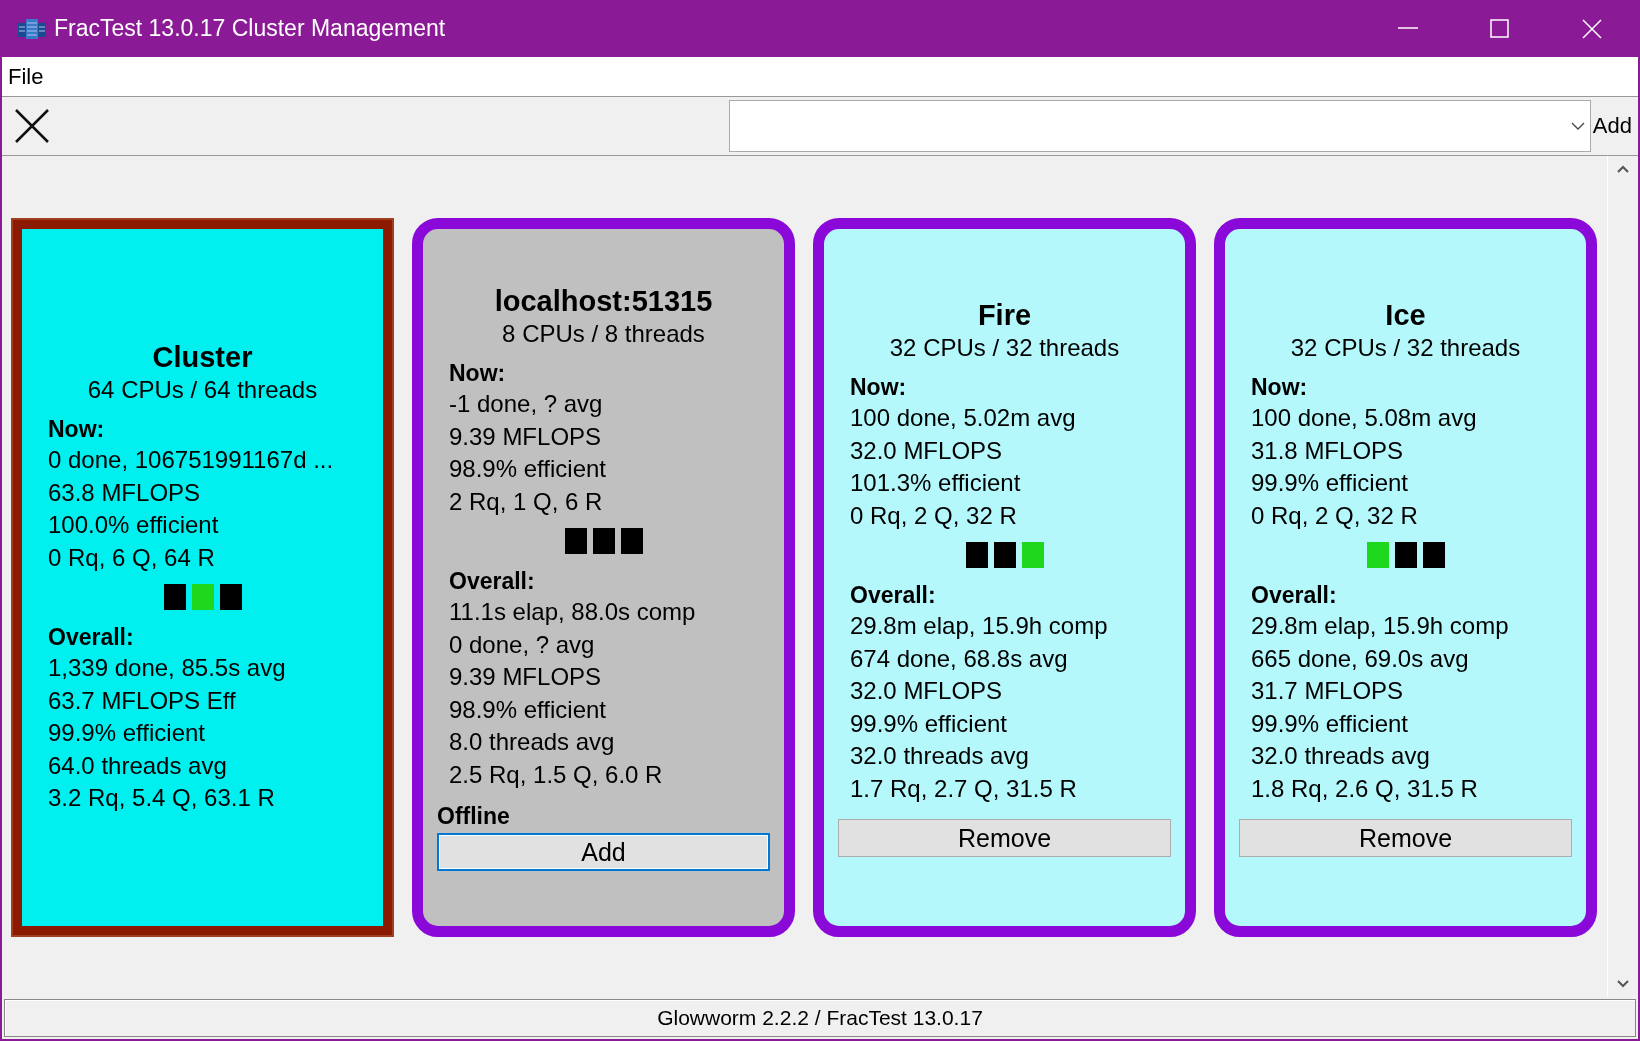 The image size is (1640, 1041). I want to click on stat-line: 100.0% efficient, so click(134, 525).